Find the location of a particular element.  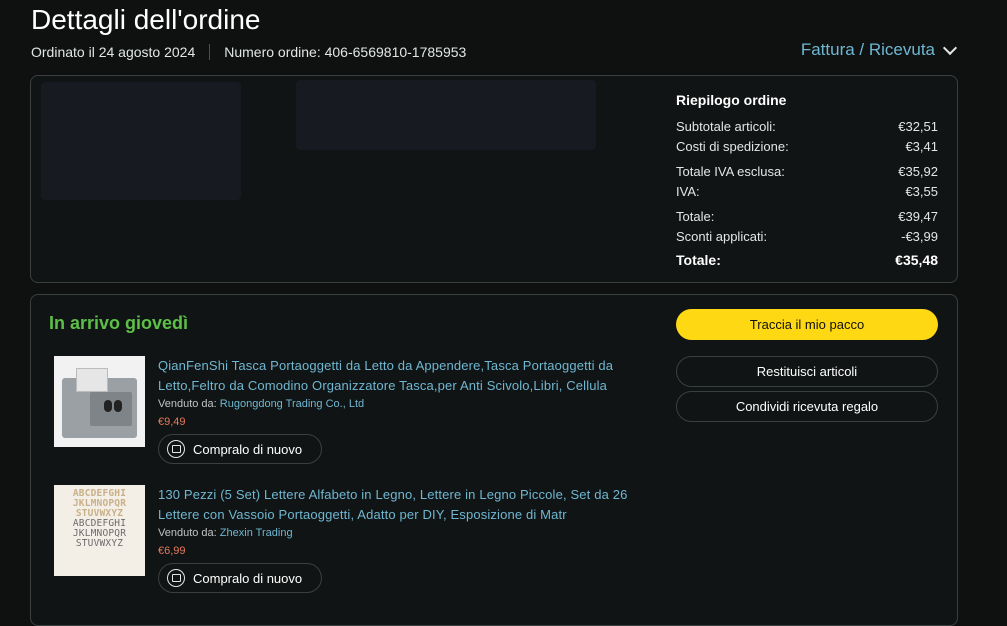

summary-row-grand-total: Totale: €35,48 is located at coordinates (807, 260).